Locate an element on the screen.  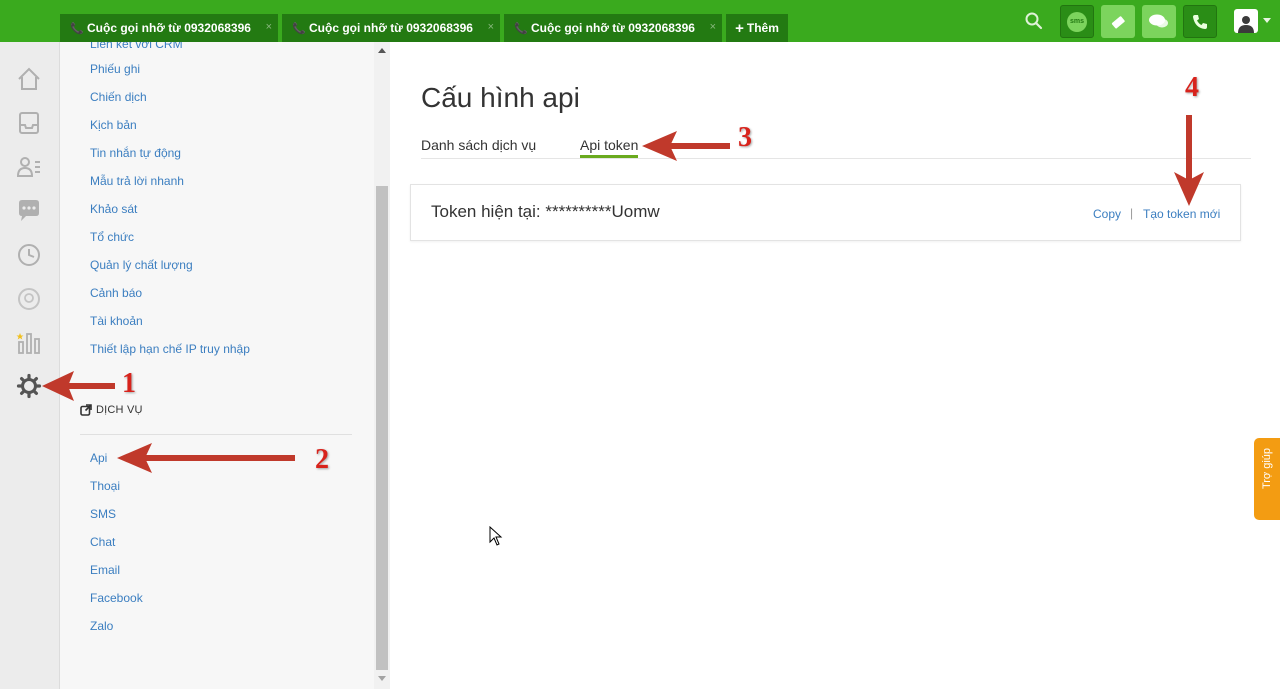
tabs-divider is located at coordinates (836, 158).